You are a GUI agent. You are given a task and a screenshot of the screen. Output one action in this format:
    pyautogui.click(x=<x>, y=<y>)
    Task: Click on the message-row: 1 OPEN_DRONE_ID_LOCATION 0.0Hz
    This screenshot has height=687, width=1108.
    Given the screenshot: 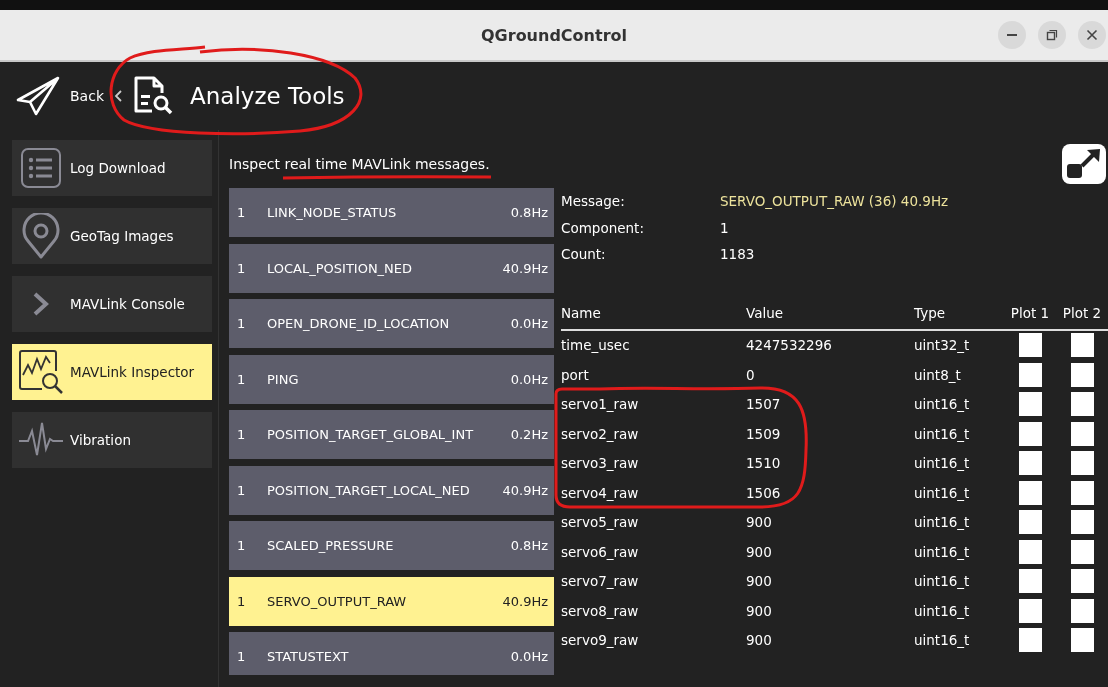 What is the action you would take?
    pyautogui.click(x=391, y=323)
    